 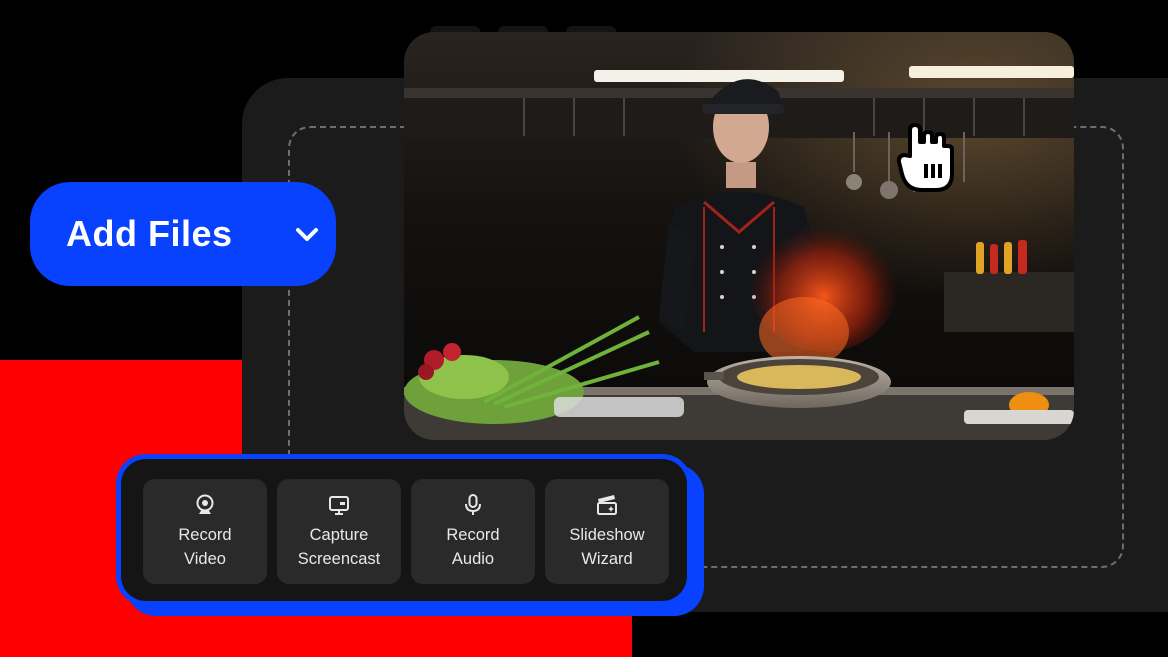 I want to click on add-files-button: Add Files, so click(x=183, y=234).